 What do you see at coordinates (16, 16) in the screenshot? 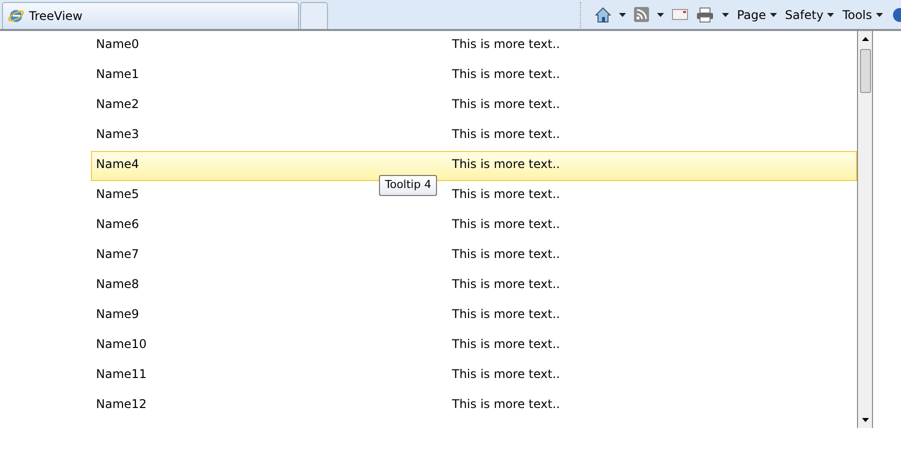
I see `browser-logo-icon` at bounding box center [16, 16].